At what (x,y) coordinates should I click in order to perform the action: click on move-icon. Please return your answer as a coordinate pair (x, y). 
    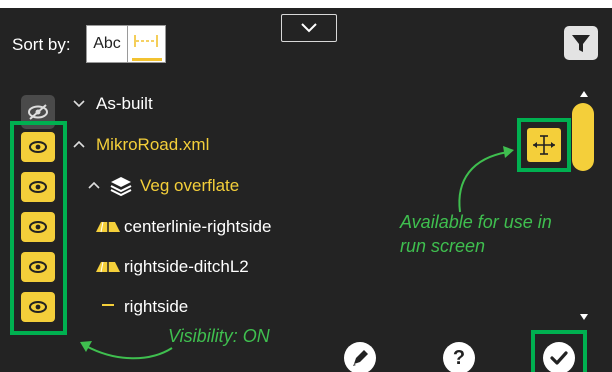
    Looking at the image, I should click on (544, 145).